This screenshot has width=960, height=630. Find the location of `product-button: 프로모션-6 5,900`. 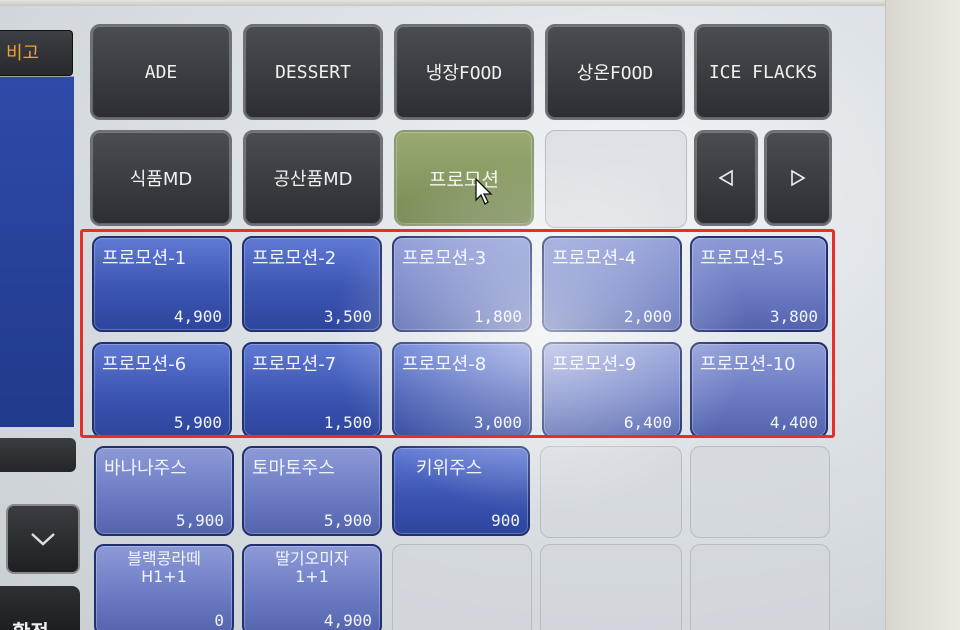

product-button: 프로모션-6 5,900 is located at coordinates (162, 390).